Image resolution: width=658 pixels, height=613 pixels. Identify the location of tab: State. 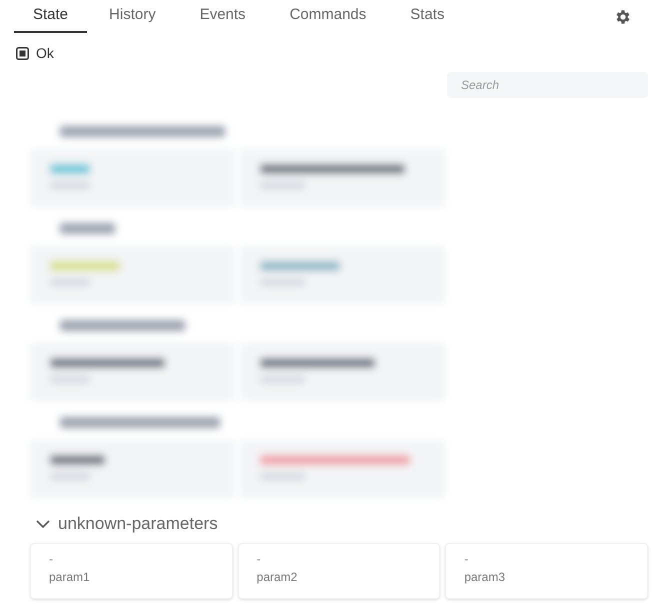
(51, 16).